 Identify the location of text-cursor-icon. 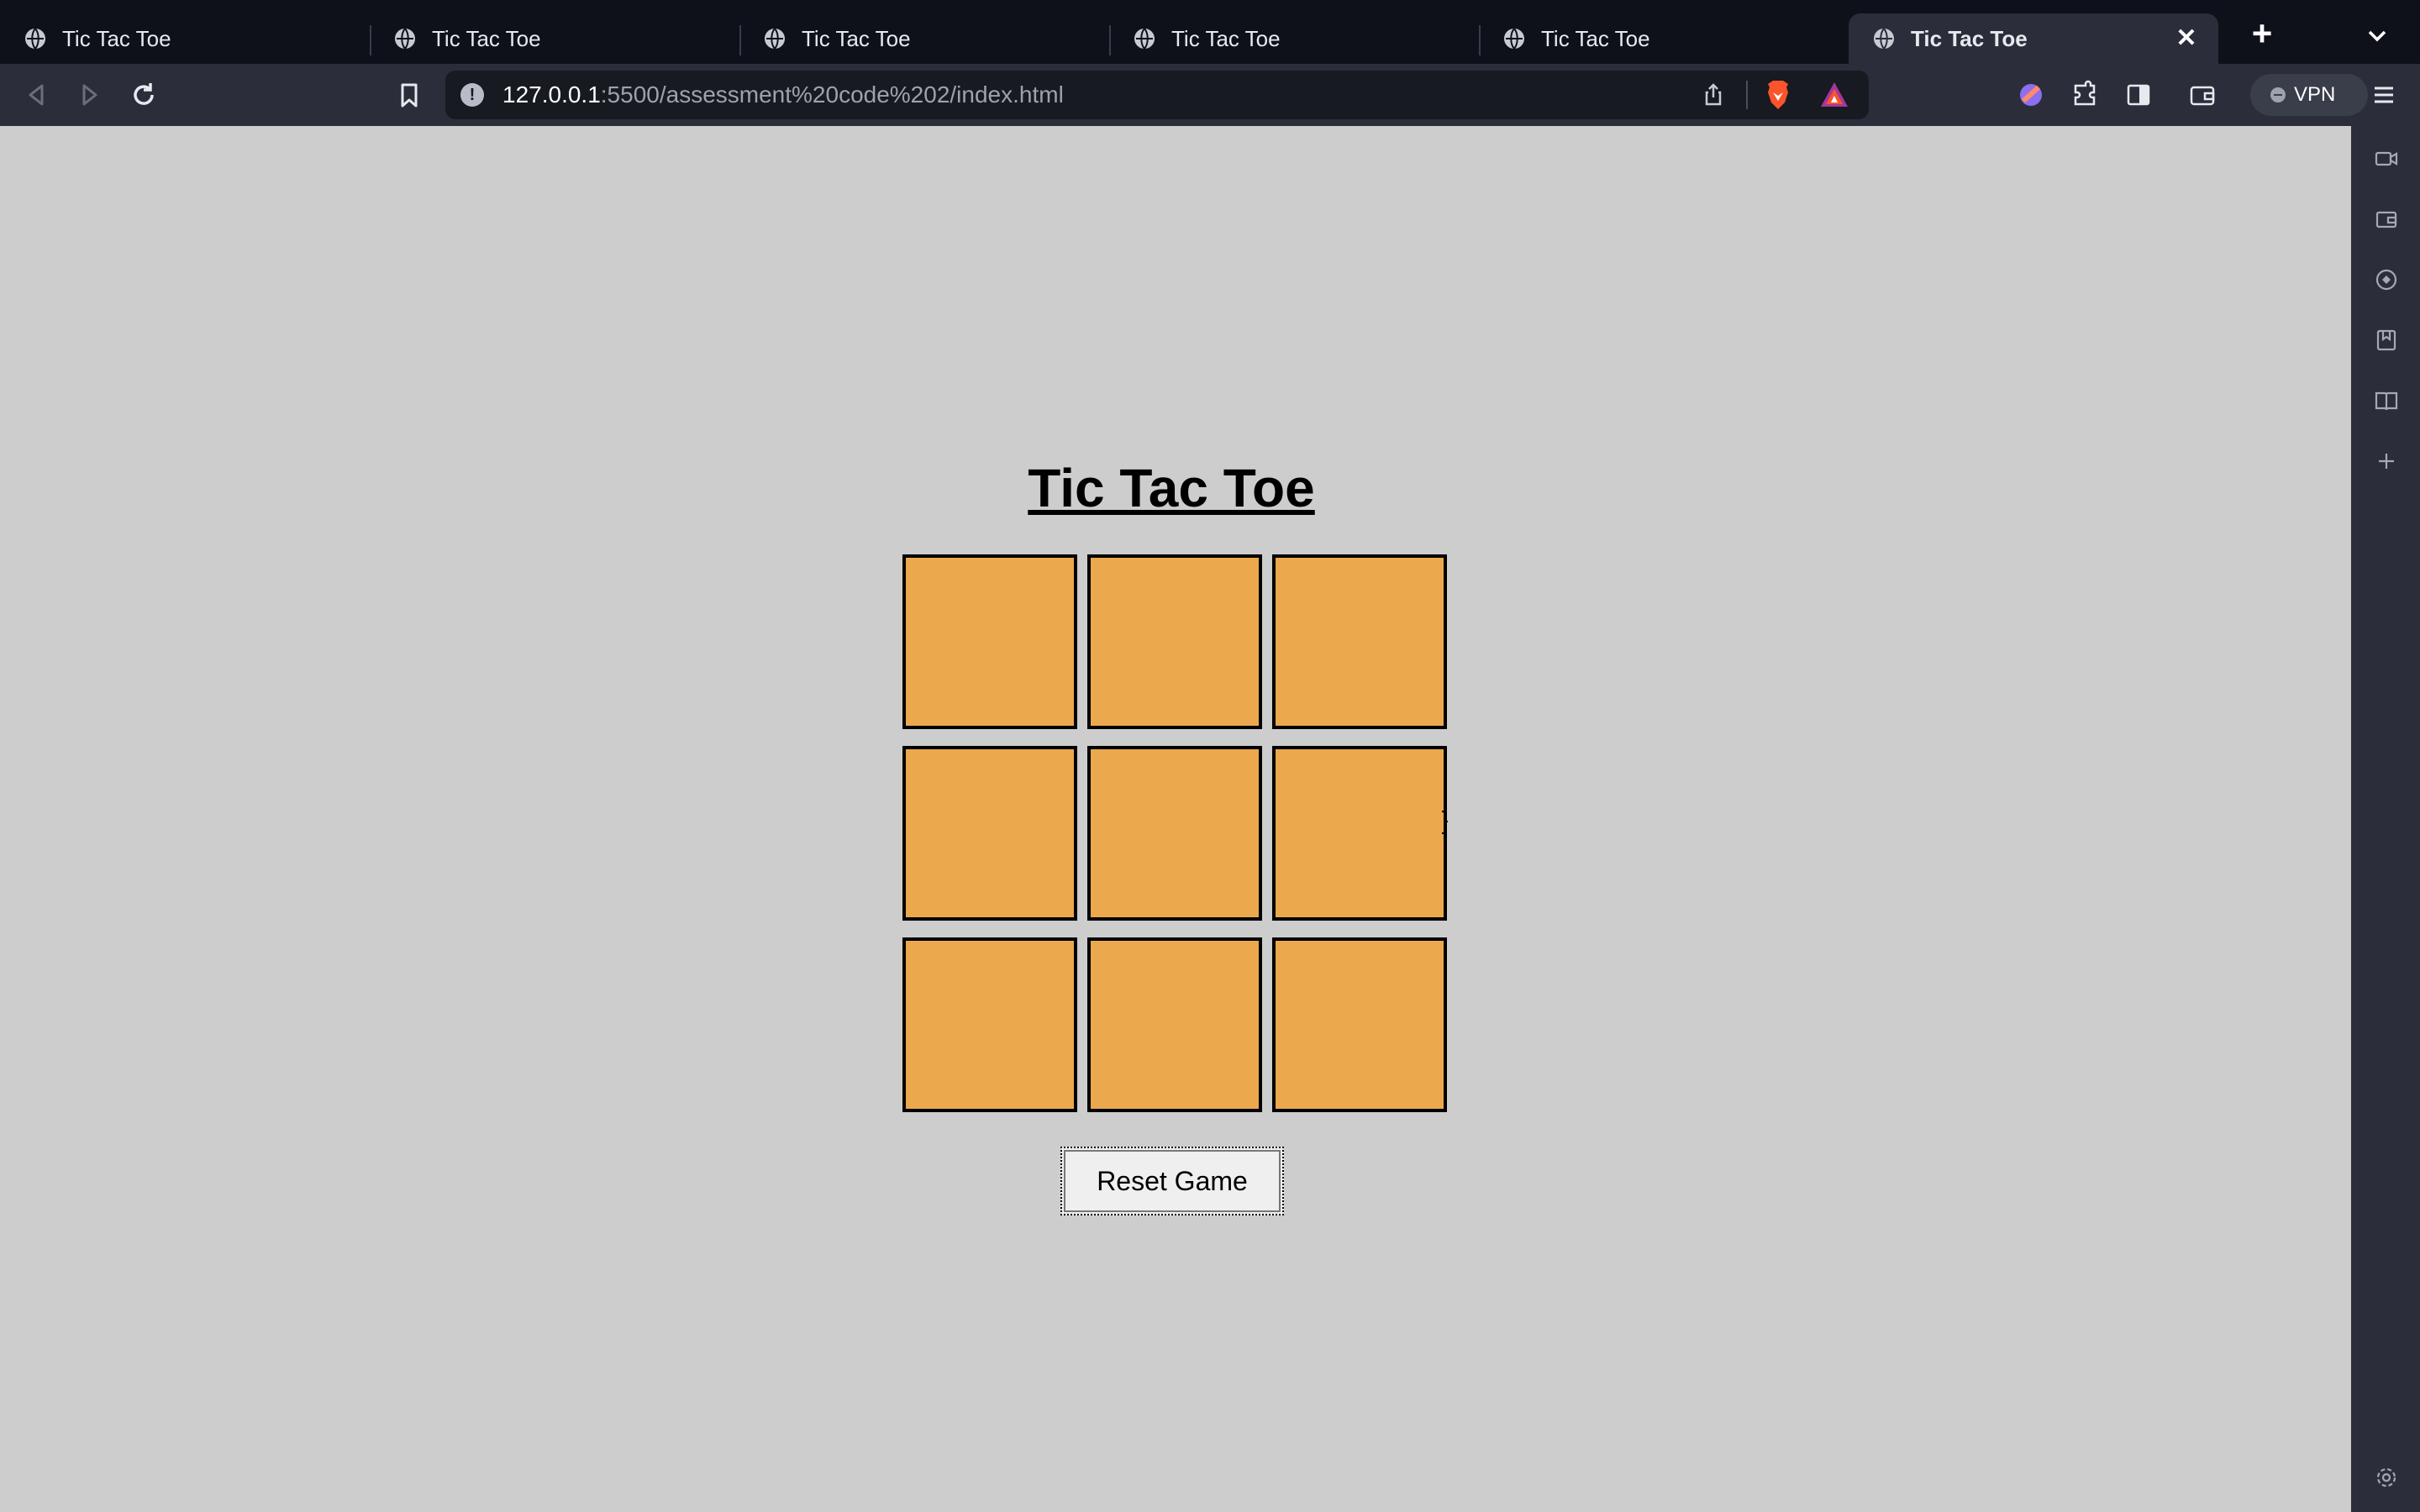
(1444, 822).